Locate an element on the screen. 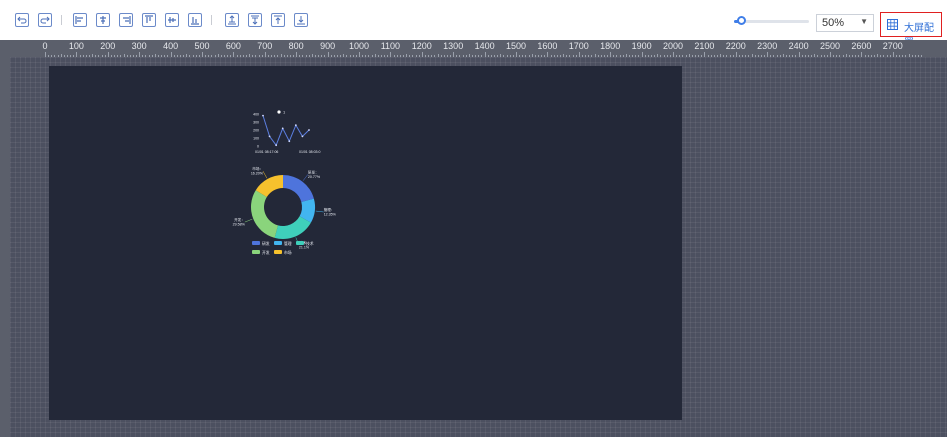  bring-to-front-icon is located at coordinates (278, 19).